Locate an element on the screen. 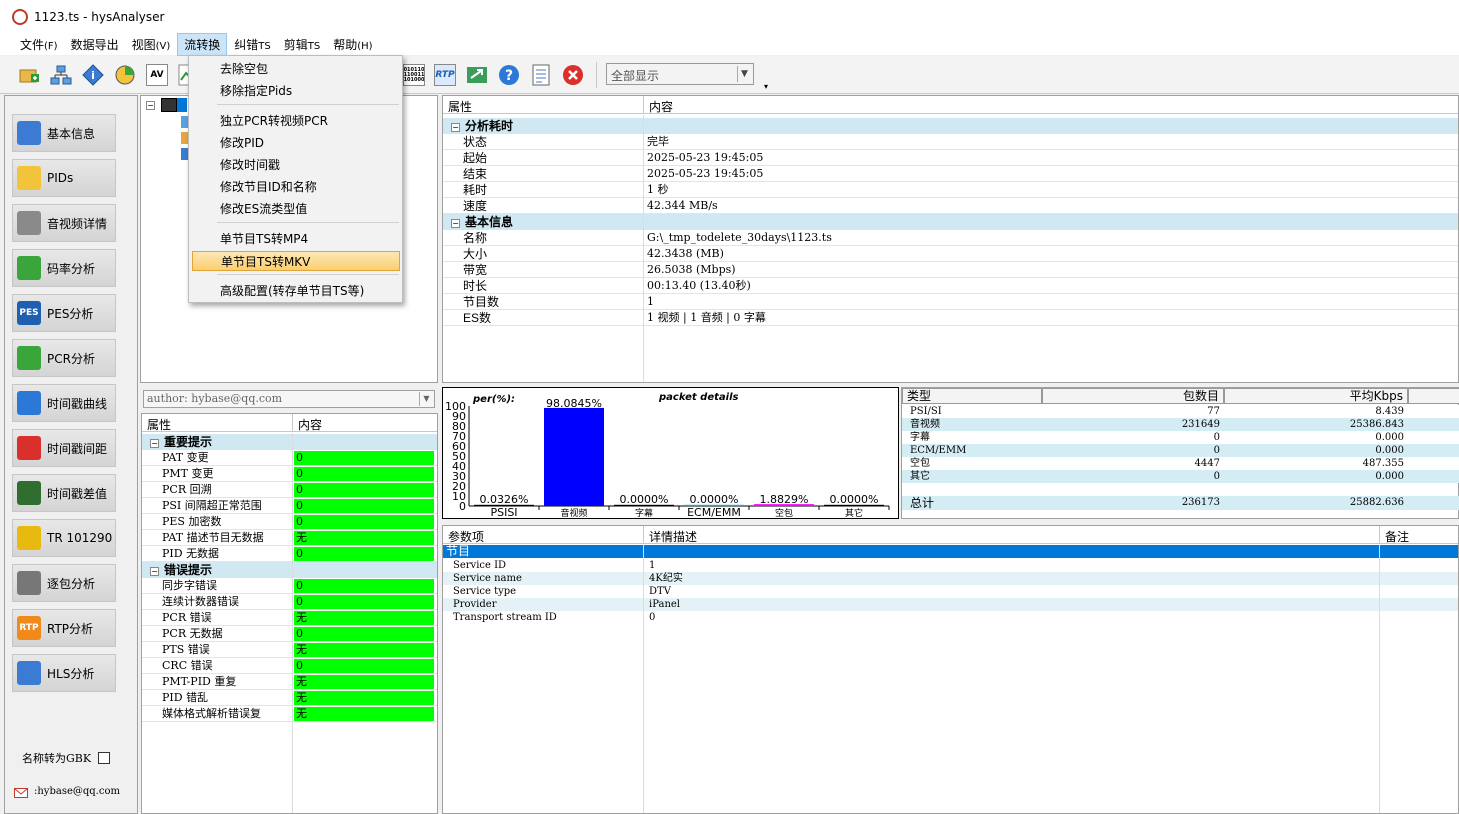  info-row: 状态 完毕 is located at coordinates (950, 142).